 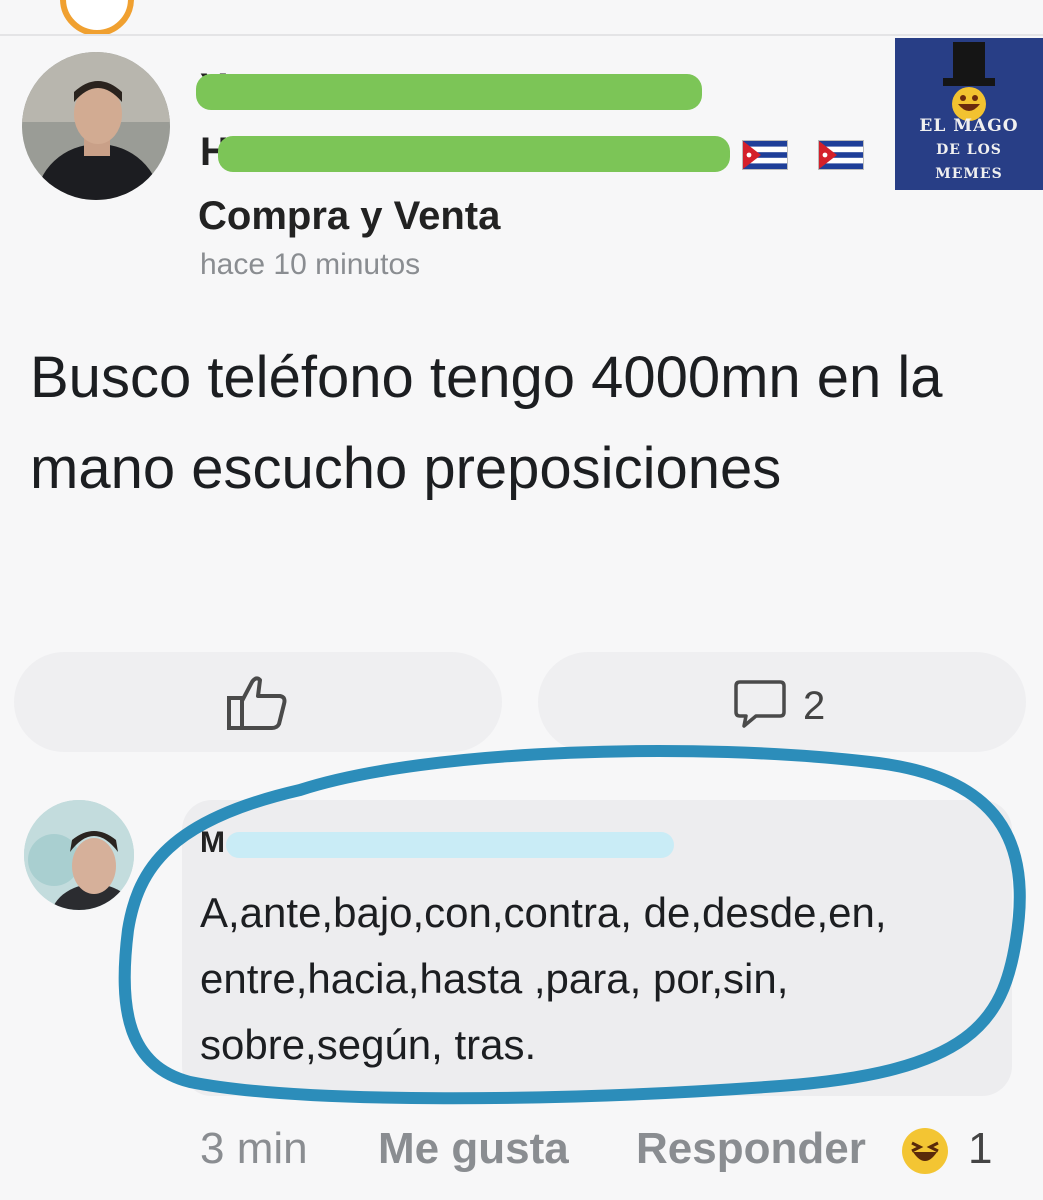 What do you see at coordinates (751, 1149) in the screenshot?
I see `comment-reply-button: Responder` at bounding box center [751, 1149].